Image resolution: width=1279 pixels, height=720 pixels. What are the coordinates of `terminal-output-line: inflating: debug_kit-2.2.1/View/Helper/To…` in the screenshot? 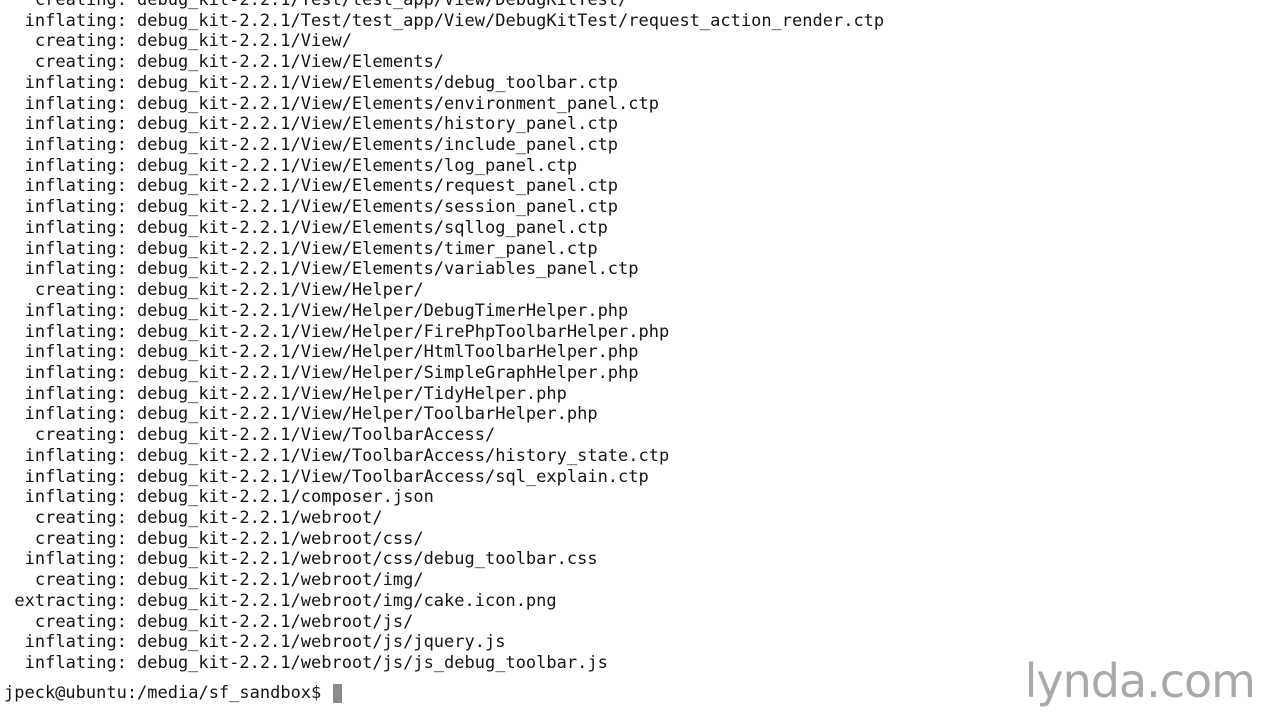 It's located at (442, 414).